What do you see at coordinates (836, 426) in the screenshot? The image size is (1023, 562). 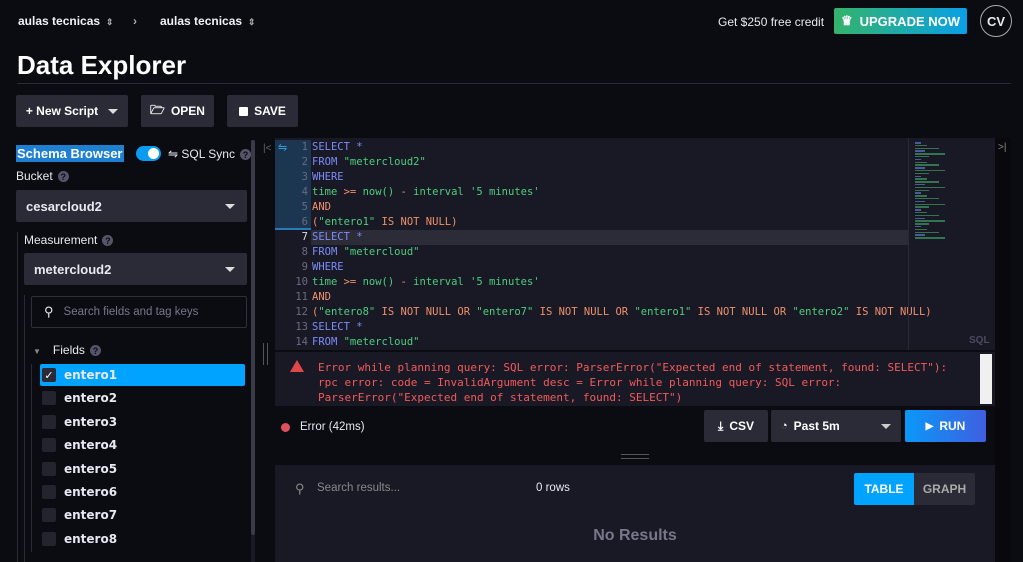 I see `time-range-select: ◔ Past 5m` at bounding box center [836, 426].